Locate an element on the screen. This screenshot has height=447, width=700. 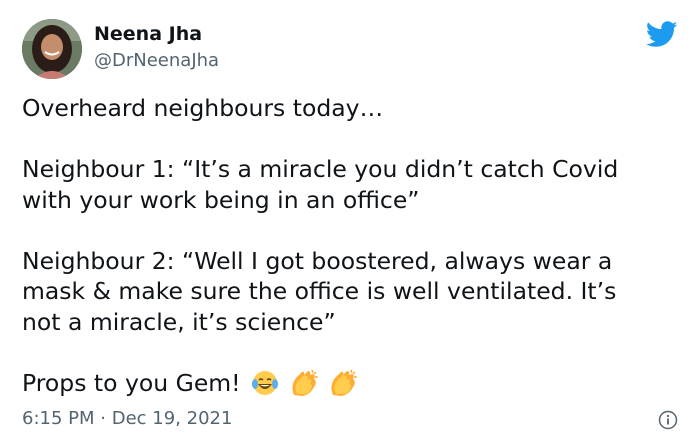
tweet-time: 6:15 PM is located at coordinates (58, 418).